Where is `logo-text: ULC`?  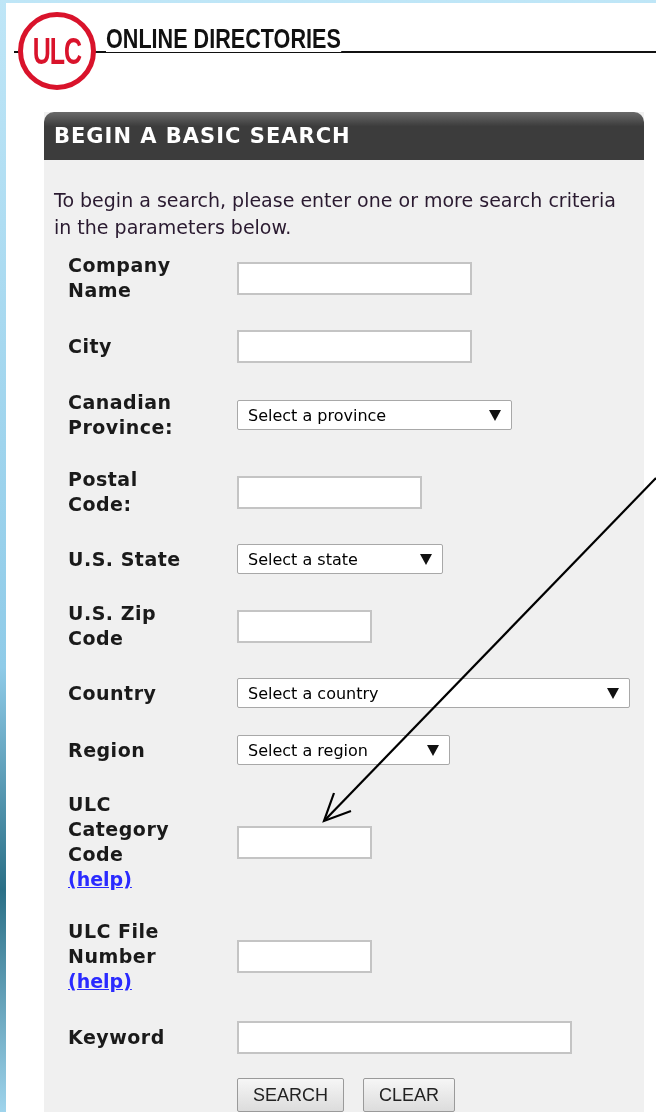 logo-text: ULC is located at coordinates (57, 51).